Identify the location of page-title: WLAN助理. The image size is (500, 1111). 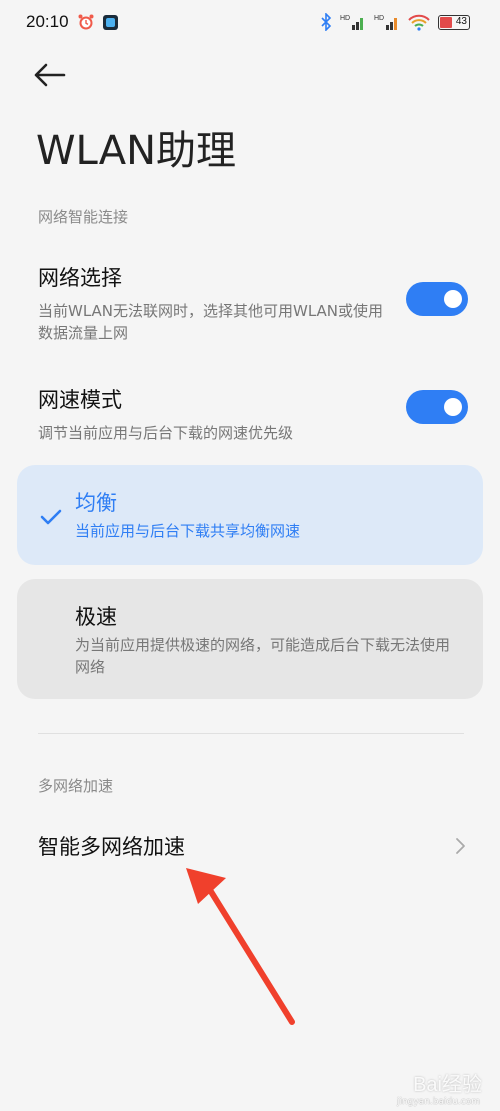
(136, 151).